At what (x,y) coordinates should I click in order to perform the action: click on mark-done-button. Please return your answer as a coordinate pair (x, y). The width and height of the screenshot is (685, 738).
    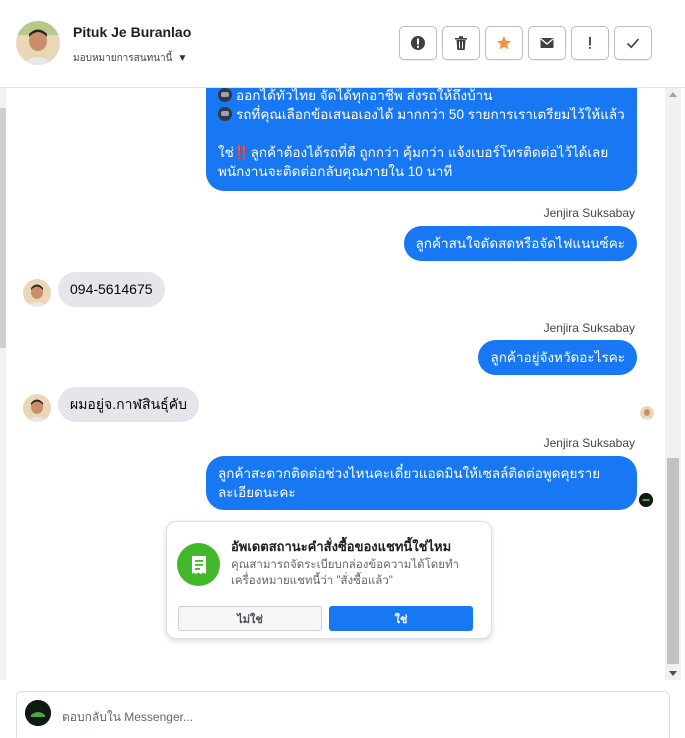
    Looking at the image, I should click on (633, 43).